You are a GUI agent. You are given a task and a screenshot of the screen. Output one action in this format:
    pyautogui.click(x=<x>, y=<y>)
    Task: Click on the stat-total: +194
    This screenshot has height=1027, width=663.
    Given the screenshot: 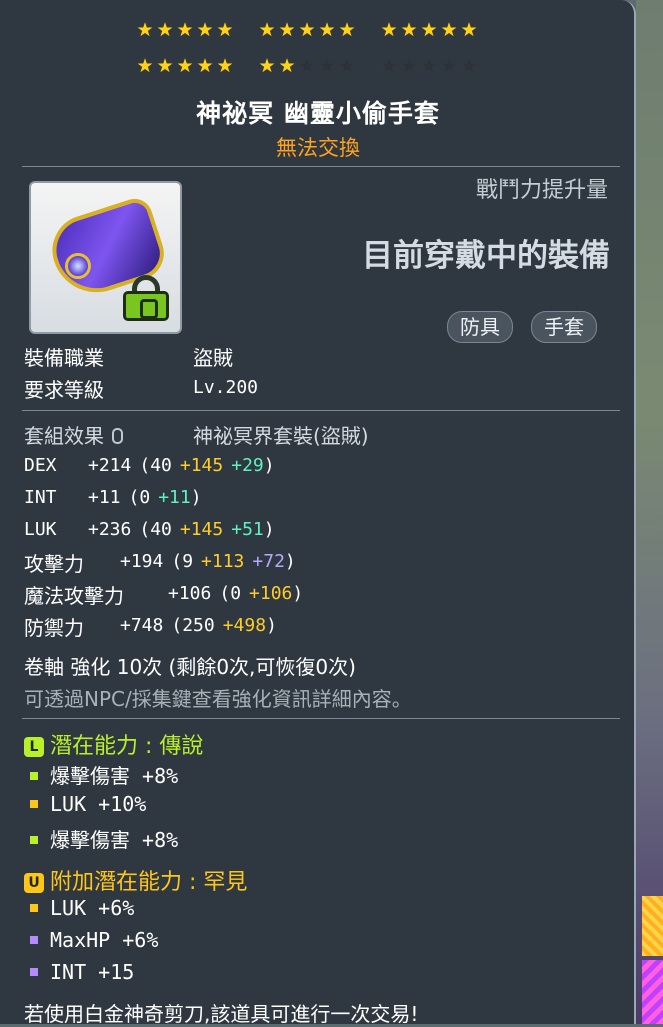 What is the action you would take?
    pyautogui.click(x=142, y=561)
    